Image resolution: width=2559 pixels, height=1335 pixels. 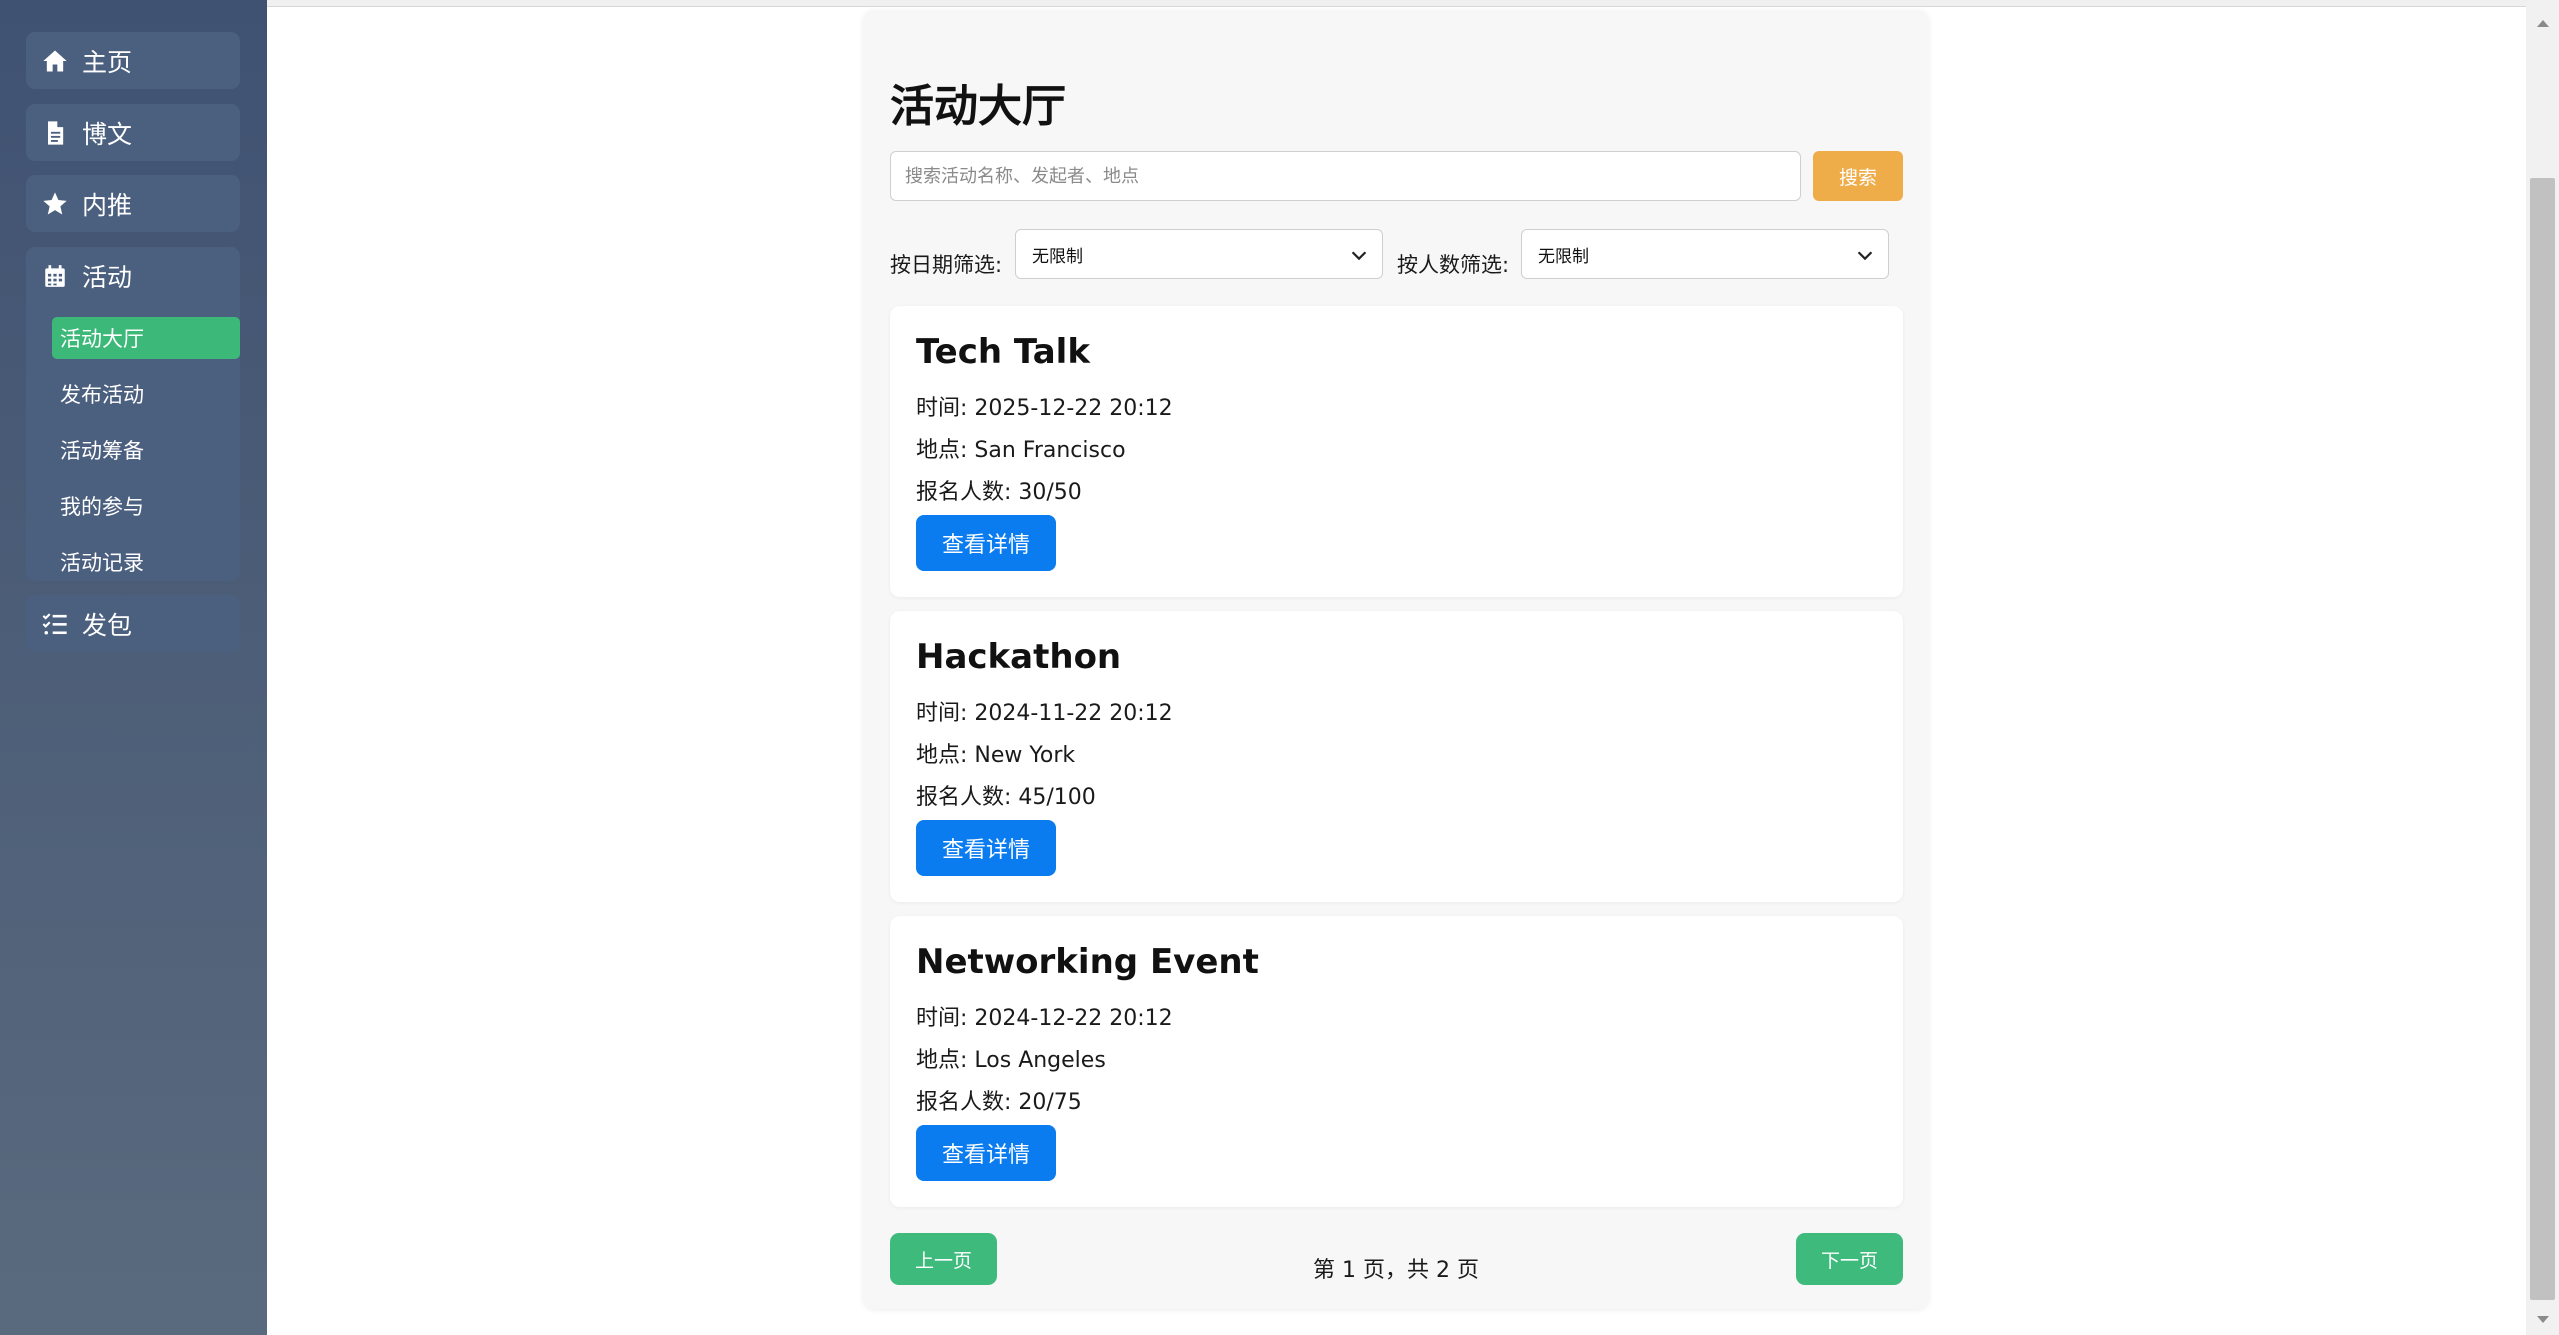 What do you see at coordinates (2542, 739) in the screenshot?
I see `scrollbar-thumb` at bounding box center [2542, 739].